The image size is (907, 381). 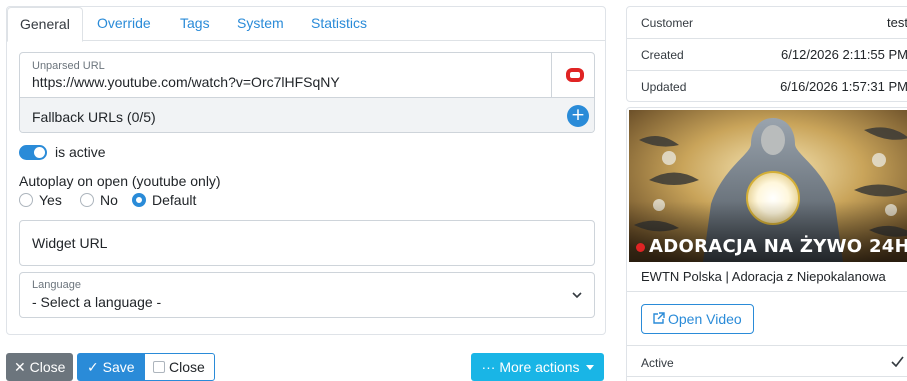 I want to click on checkmark-icon, so click(x=897, y=361).